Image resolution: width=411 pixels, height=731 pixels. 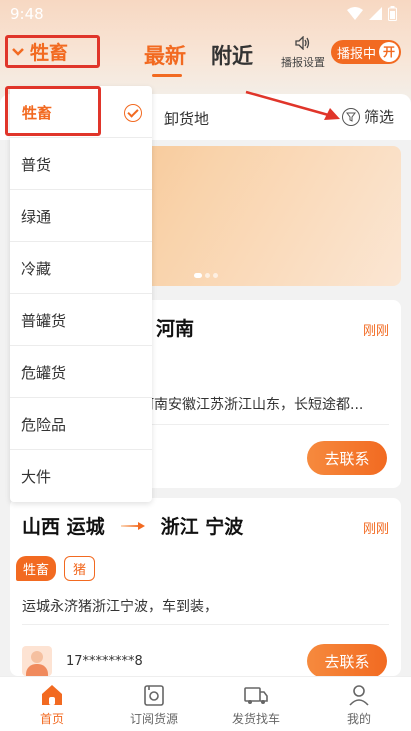 I want to click on battery-icon, so click(x=392, y=13).